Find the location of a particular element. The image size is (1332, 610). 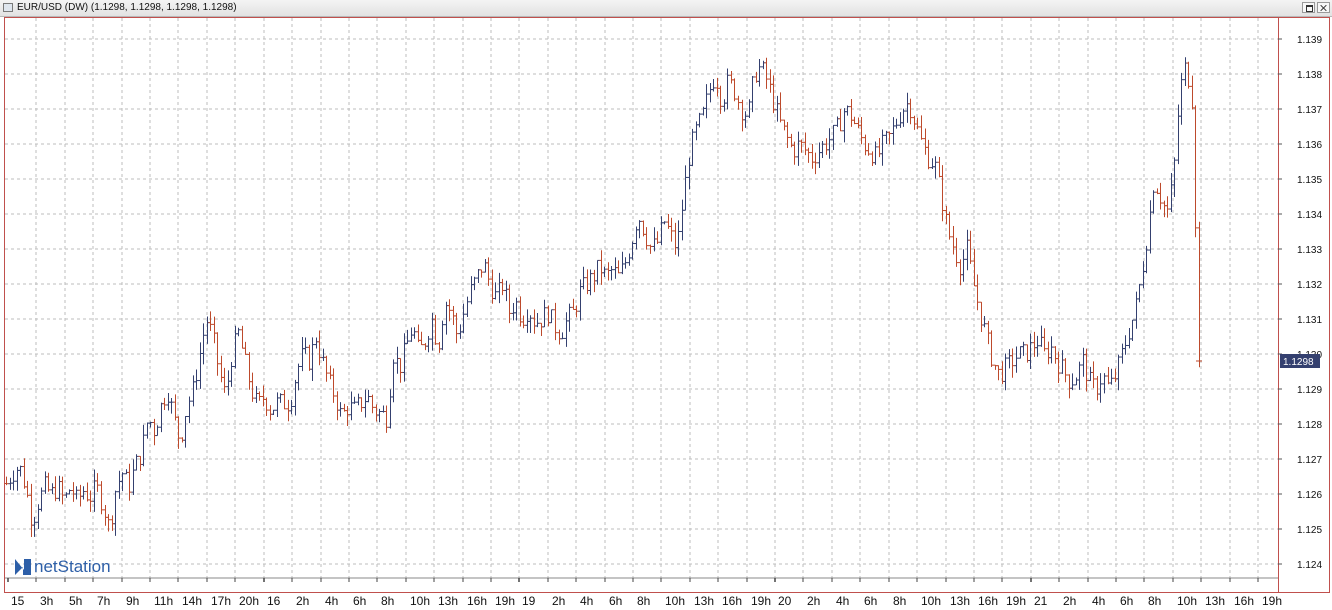

price-tick-label: 1.133 is located at coordinates (1309, 250).